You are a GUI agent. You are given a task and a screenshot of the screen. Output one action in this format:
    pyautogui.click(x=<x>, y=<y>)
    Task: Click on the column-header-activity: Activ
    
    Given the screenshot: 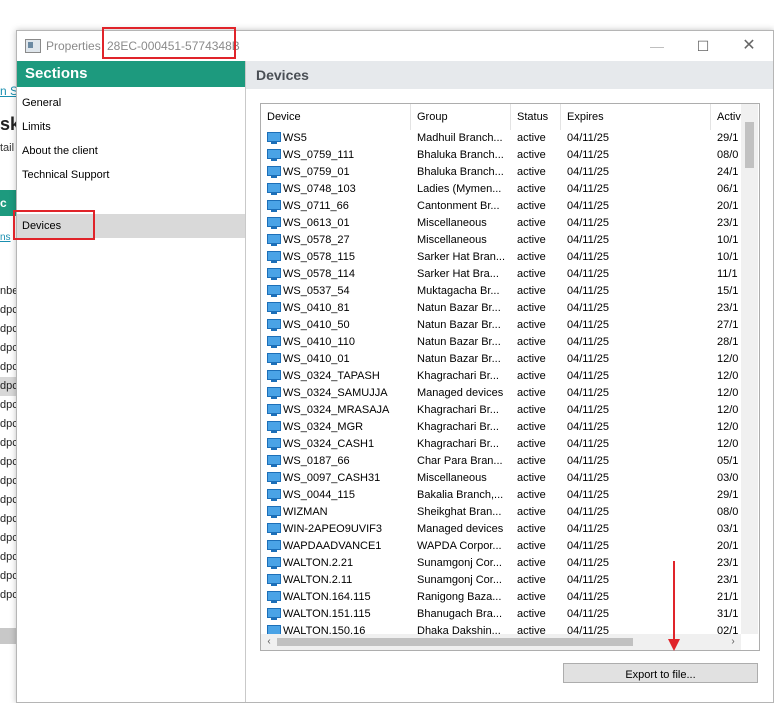 What is the action you would take?
    pyautogui.click(x=726, y=117)
    